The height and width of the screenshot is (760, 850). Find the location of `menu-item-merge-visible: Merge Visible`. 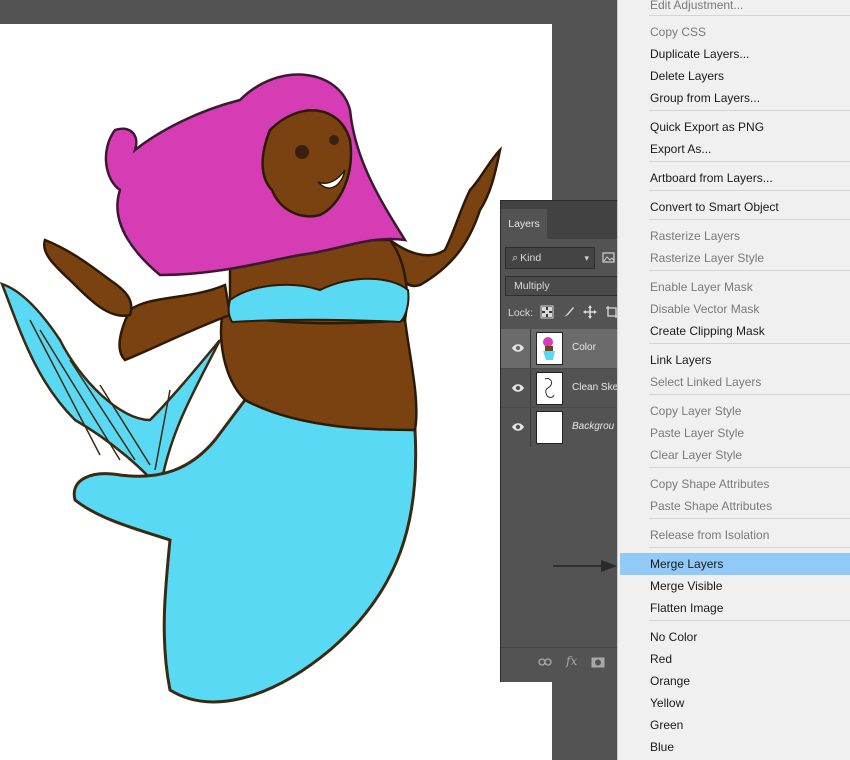

menu-item-merge-visible: Merge Visible is located at coordinates (734, 586).